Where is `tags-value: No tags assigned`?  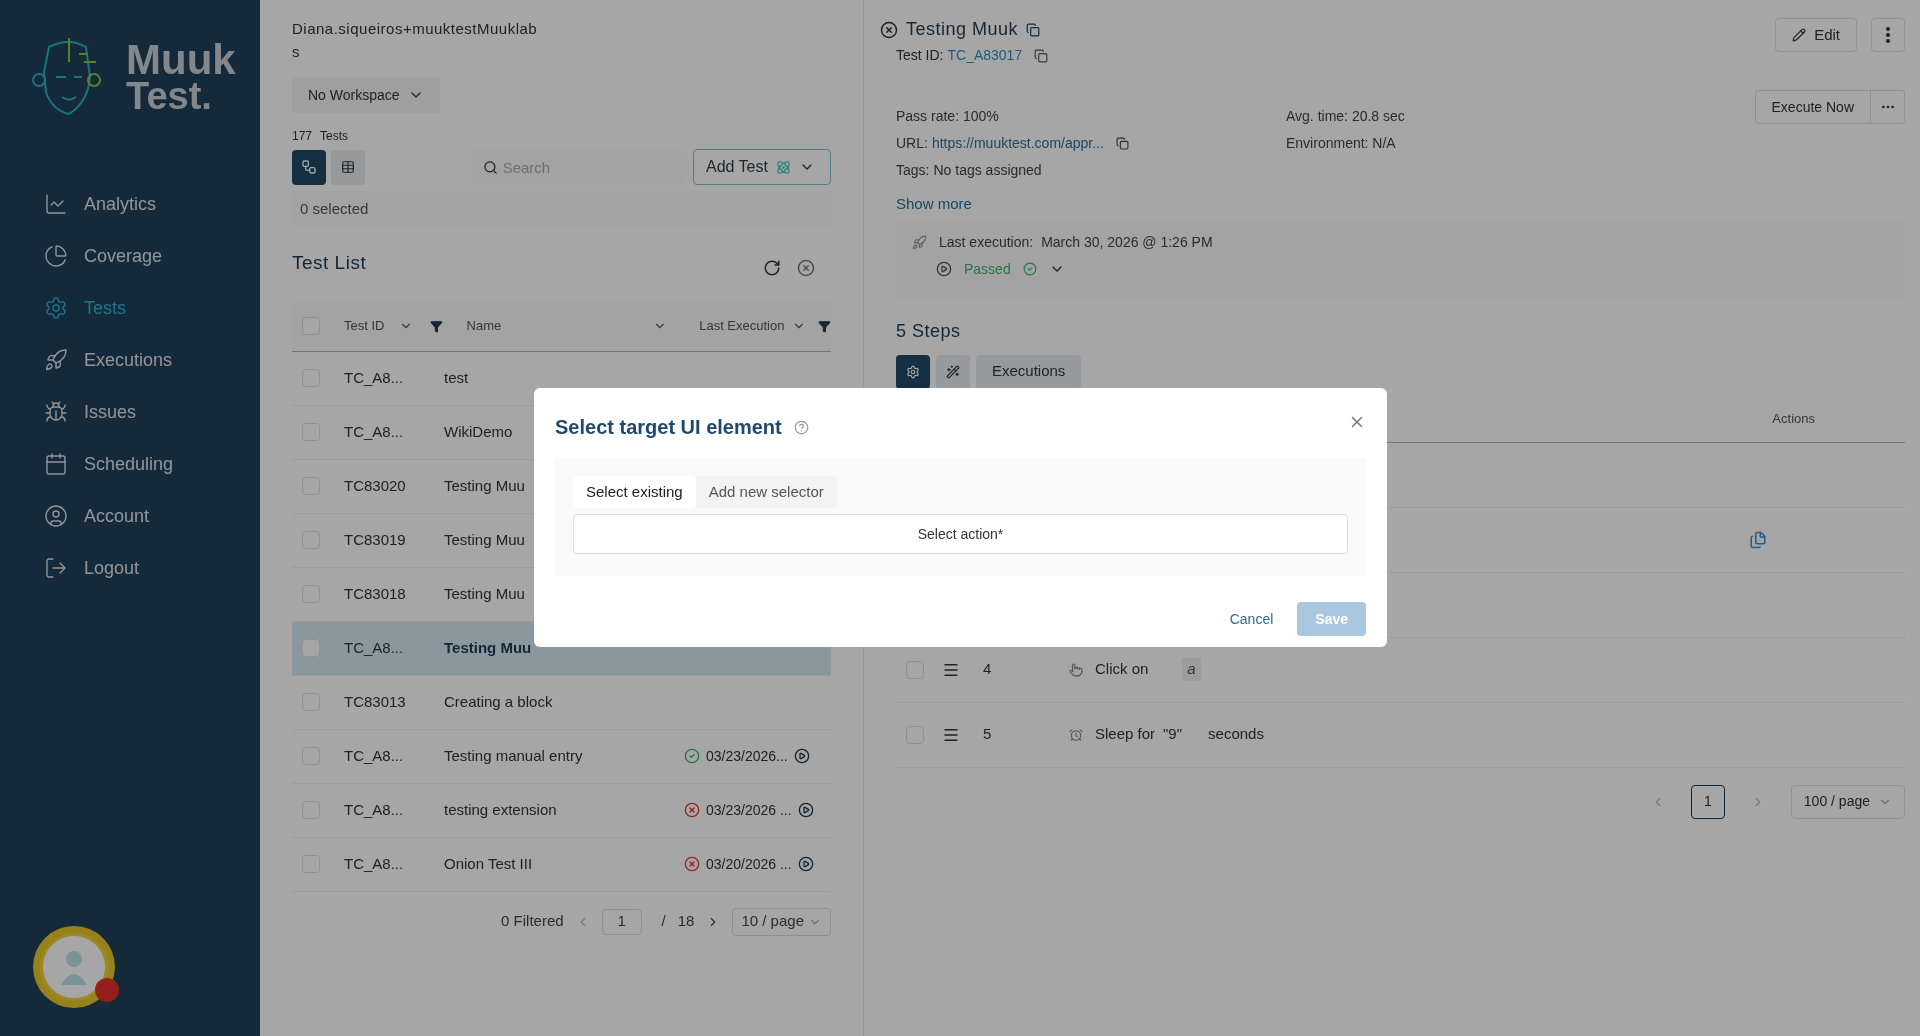
tags-value: No tags assigned is located at coordinates (987, 170).